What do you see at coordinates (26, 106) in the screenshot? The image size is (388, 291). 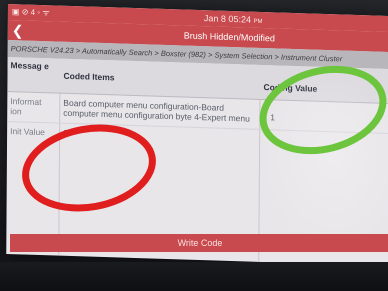 I see `row-message: Informat ion` at bounding box center [26, 106].